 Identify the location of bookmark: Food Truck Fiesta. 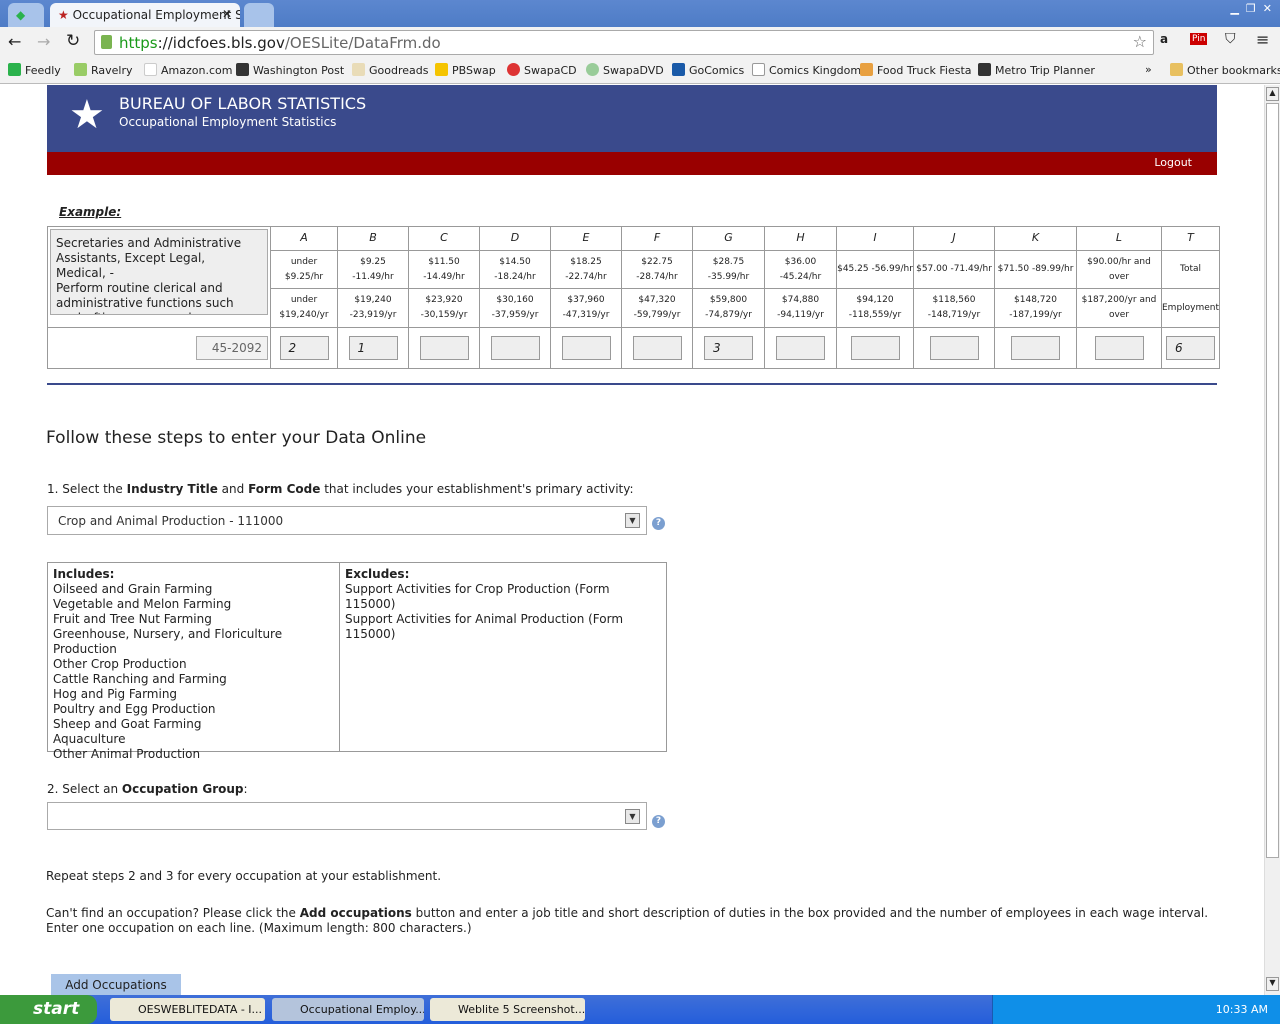
(916, 70).